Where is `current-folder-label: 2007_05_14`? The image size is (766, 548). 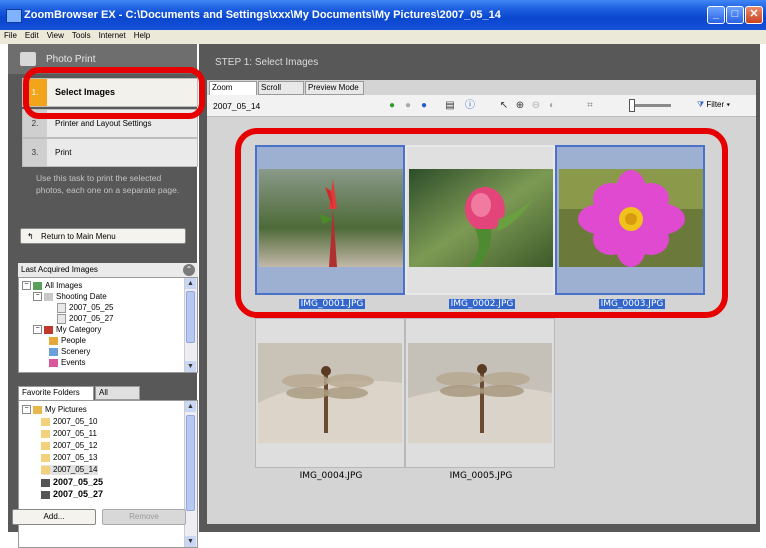
current-folder-label: 2007_05_14 is located at coordinates (237, 106).